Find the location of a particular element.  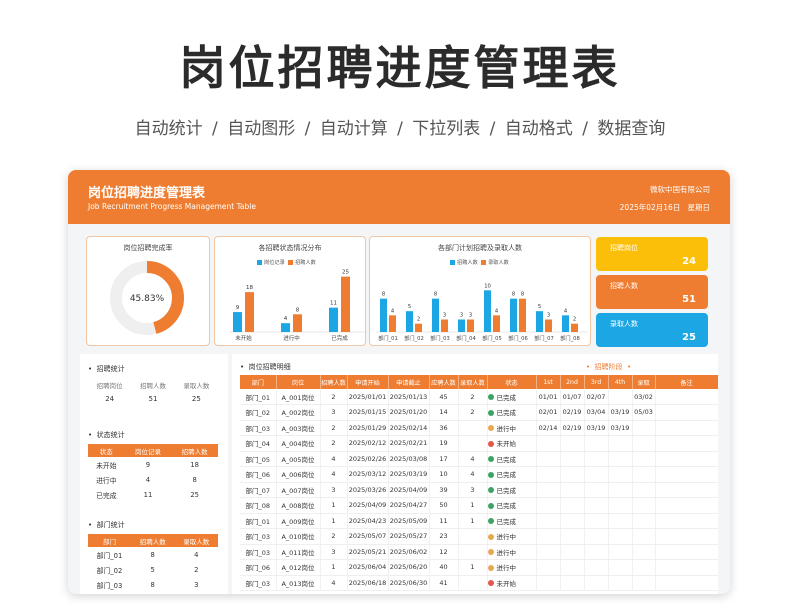

kpi-hired-value: 25 is located at coordinates (689, 337).